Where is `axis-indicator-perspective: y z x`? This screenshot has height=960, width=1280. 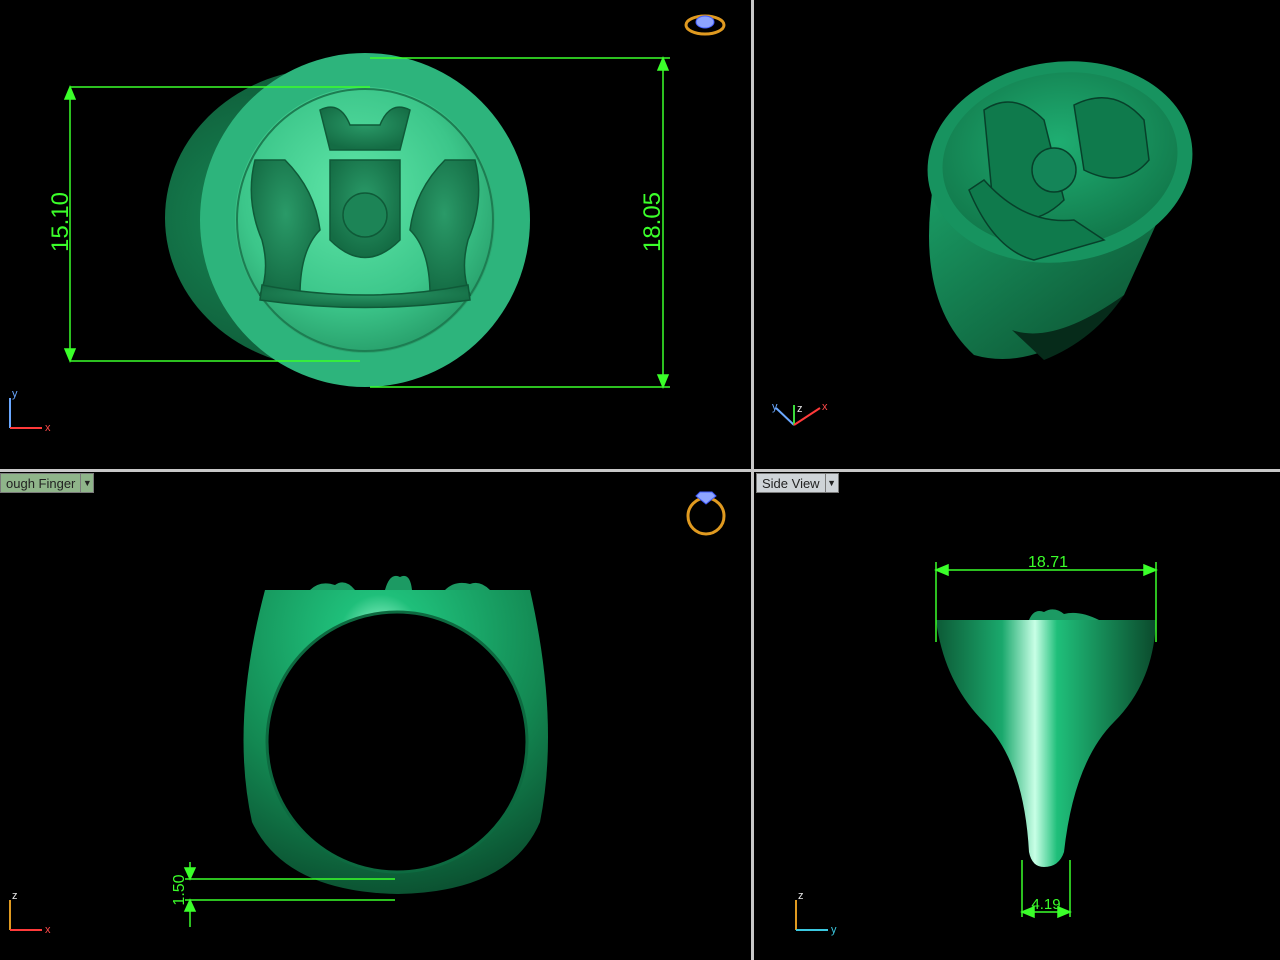
axis-indicator-perspective: y z x is located at coordinates (800, 413).